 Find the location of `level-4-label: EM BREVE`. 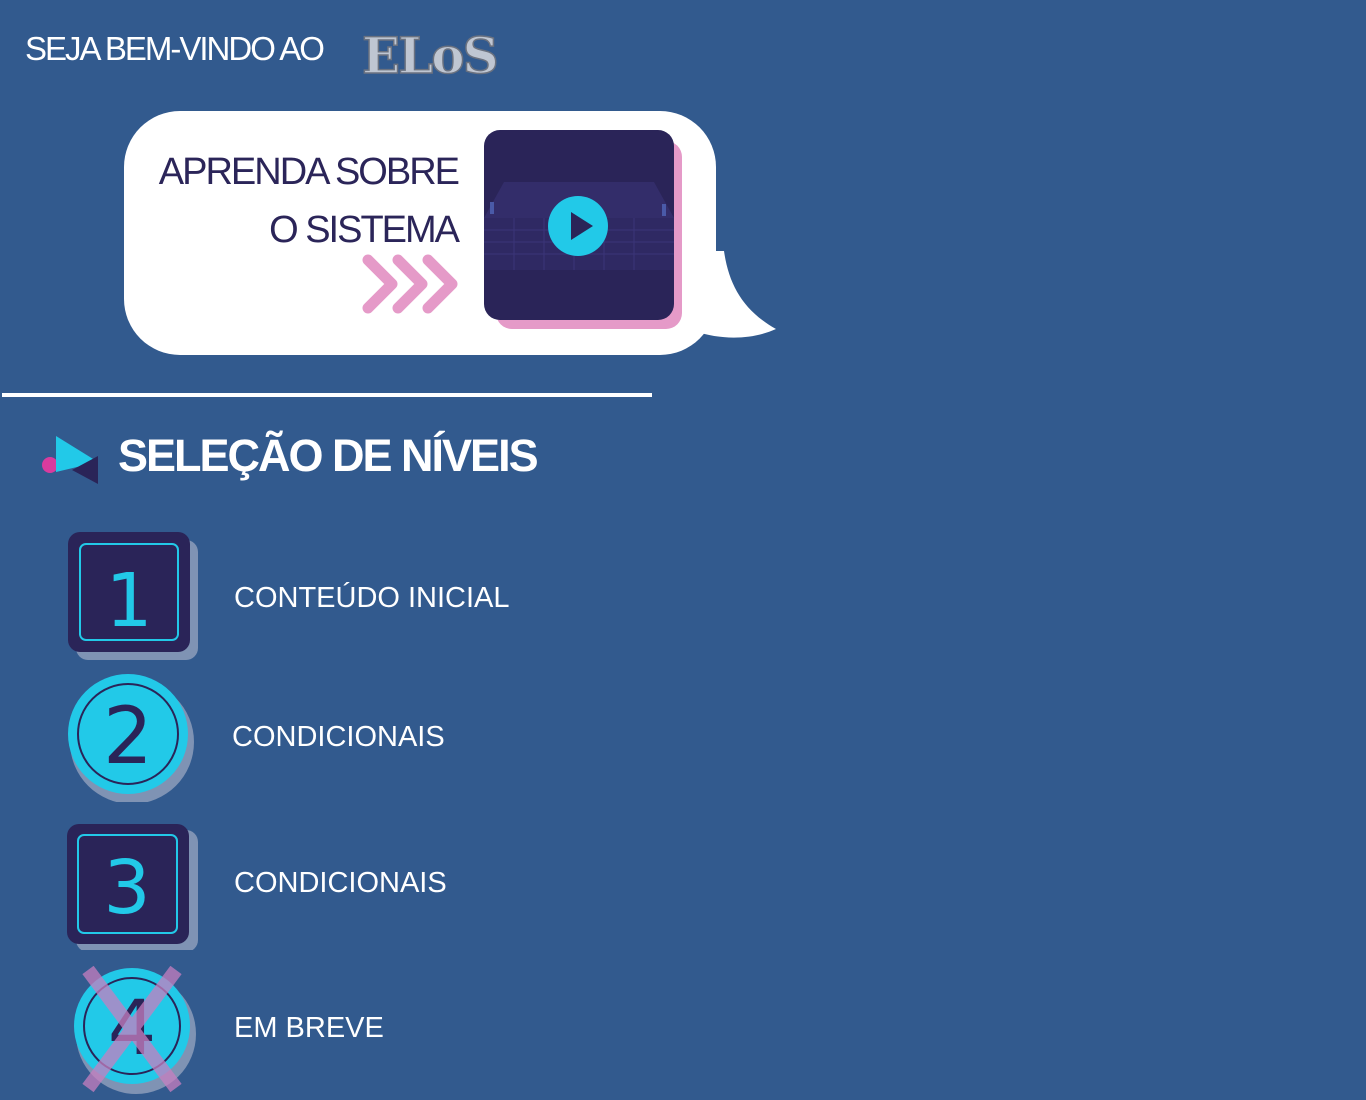

level-4-label: EM BREVE is located at coordinates (309, 1028).